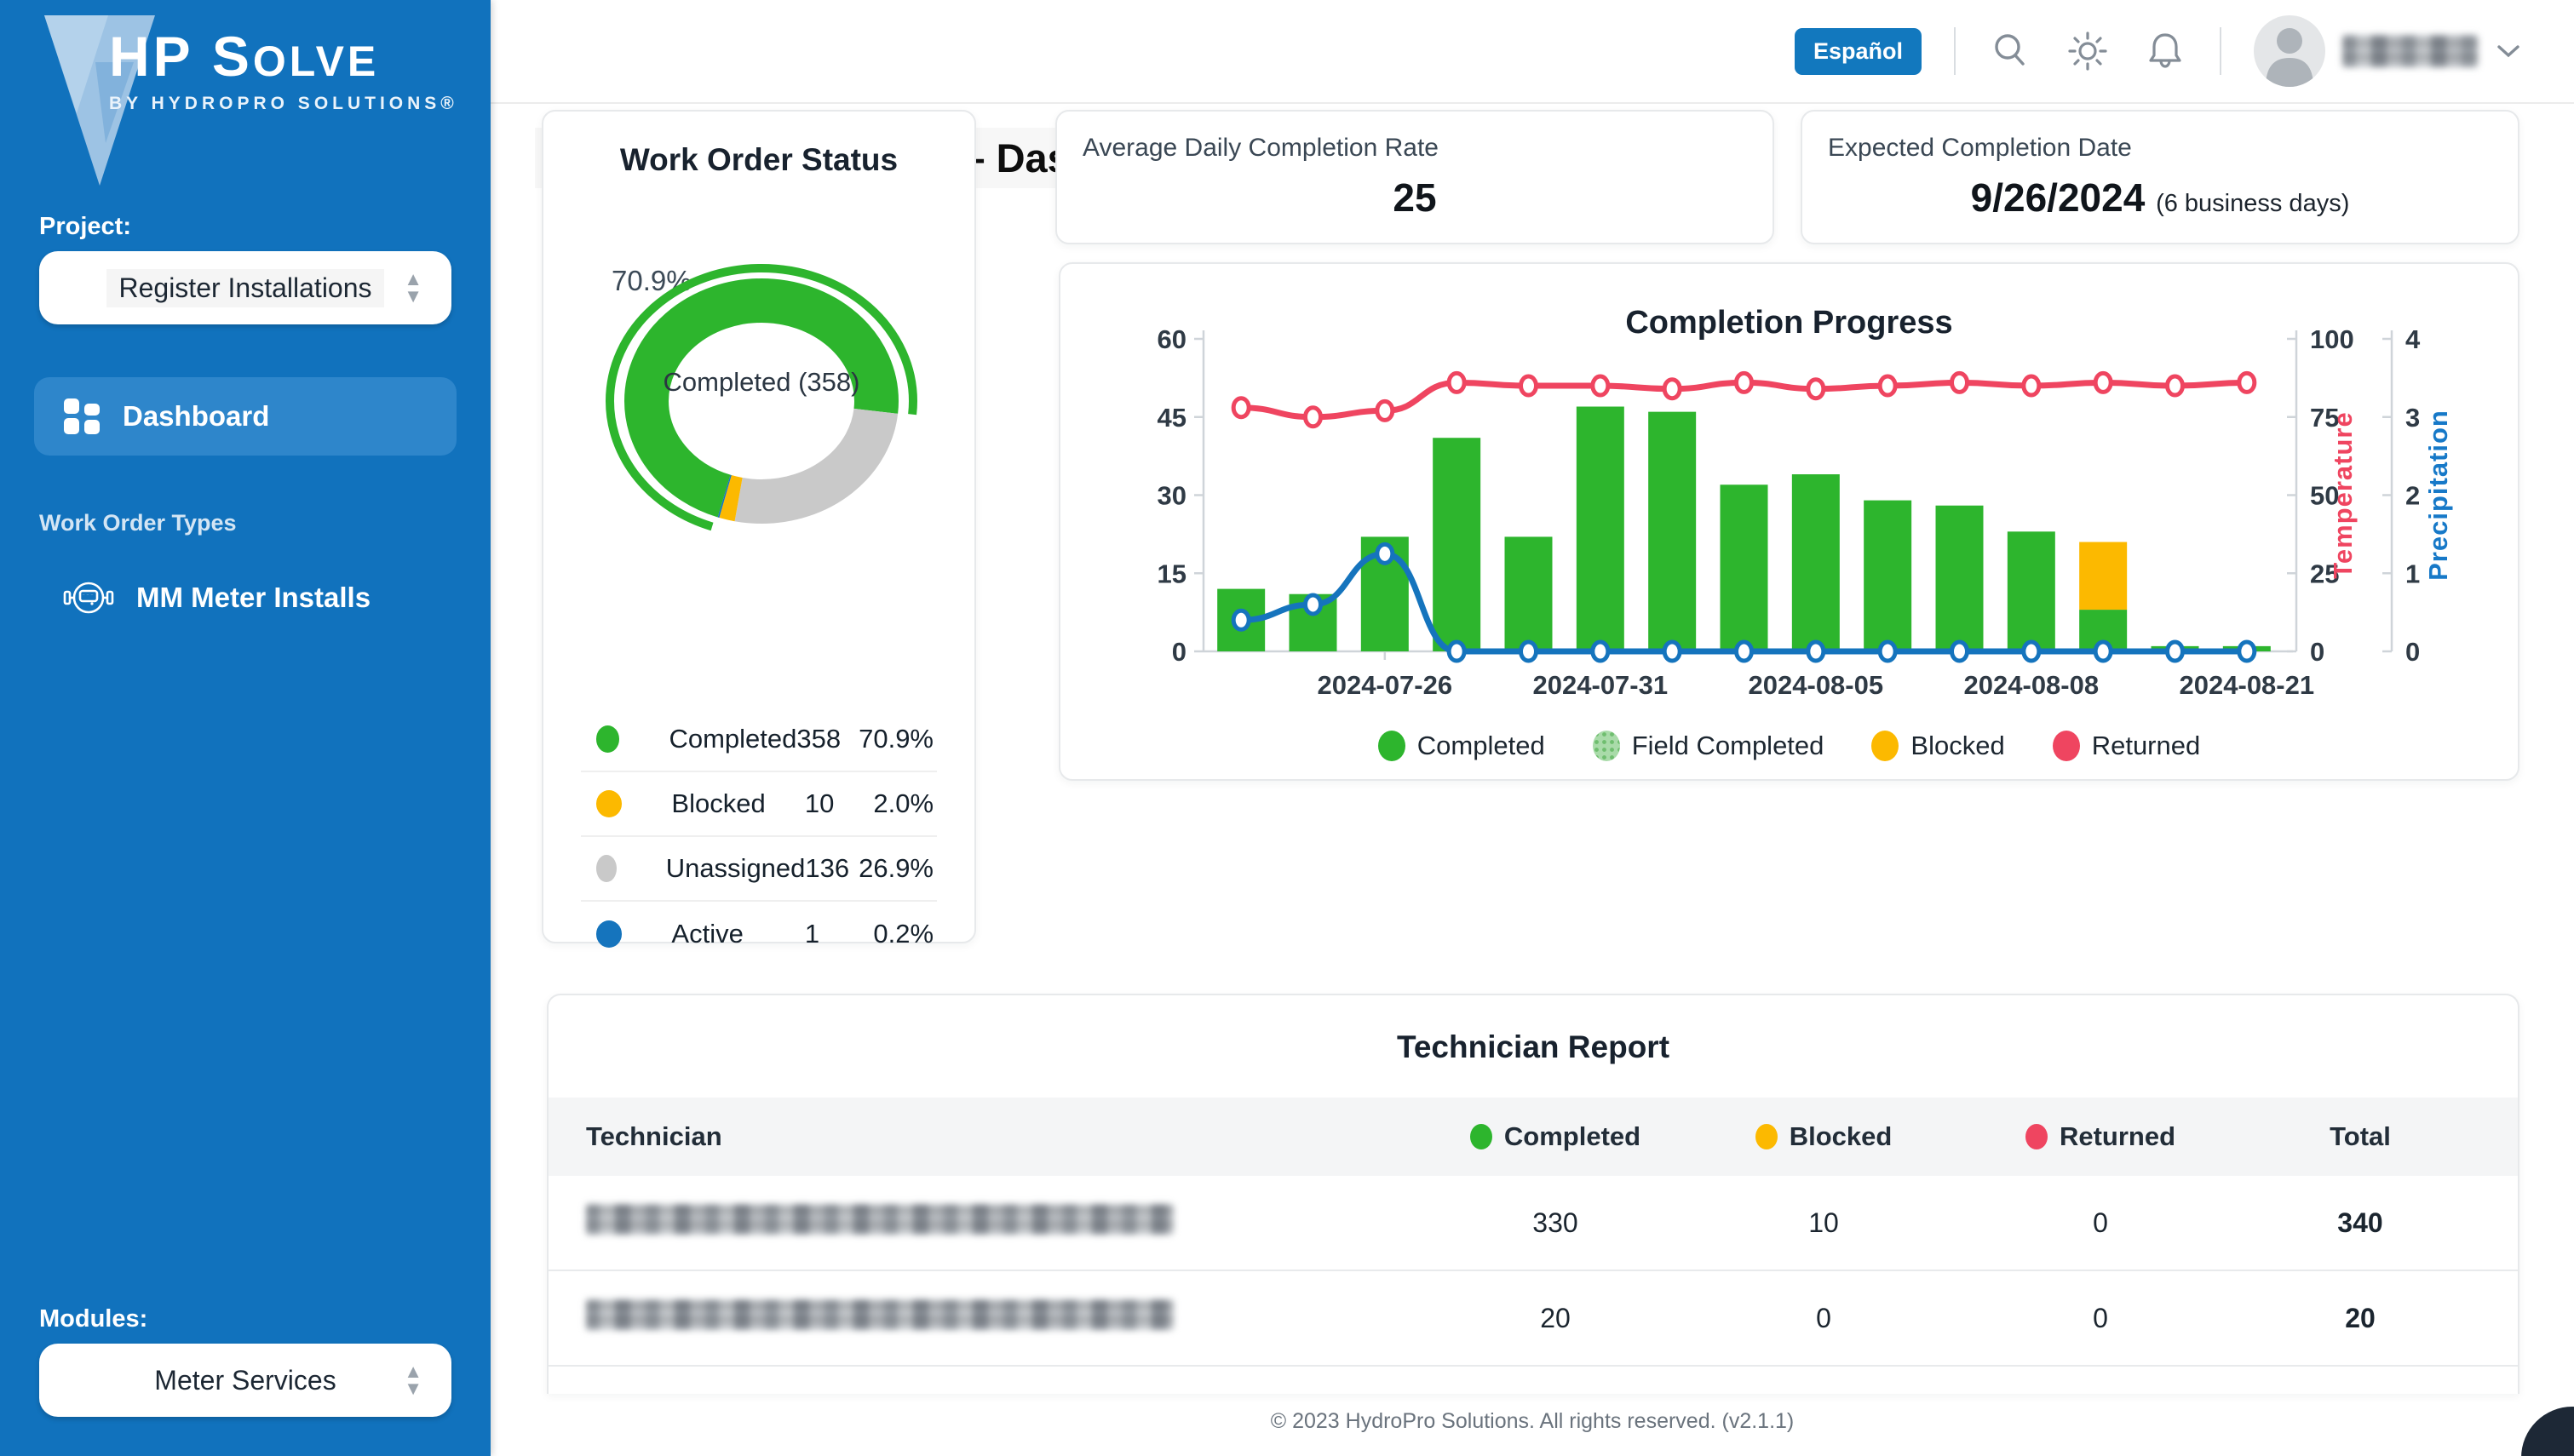 This screenshot has width=2574, height=1456. I want to click on legend-label: Completed, so click(733, 739).